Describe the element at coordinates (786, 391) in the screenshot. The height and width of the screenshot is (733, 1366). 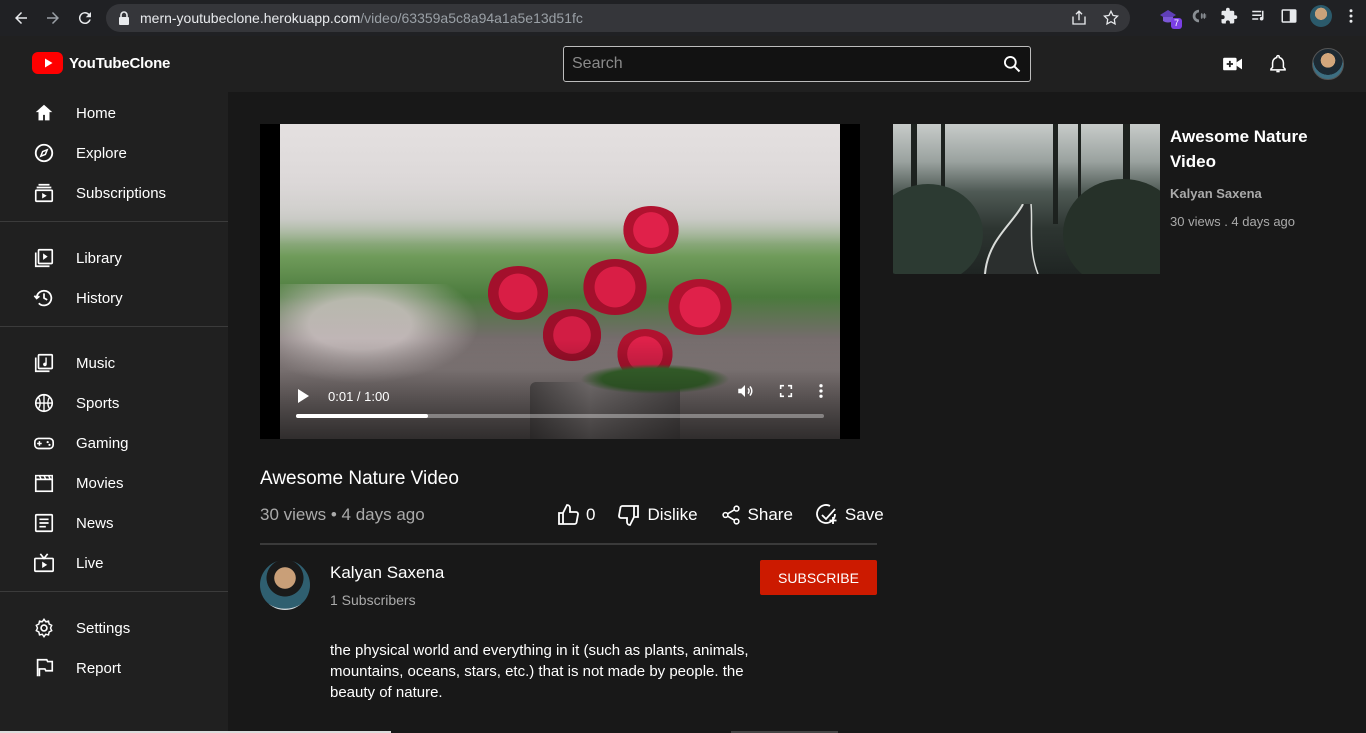
I see `fullscreen-icon` at that location.